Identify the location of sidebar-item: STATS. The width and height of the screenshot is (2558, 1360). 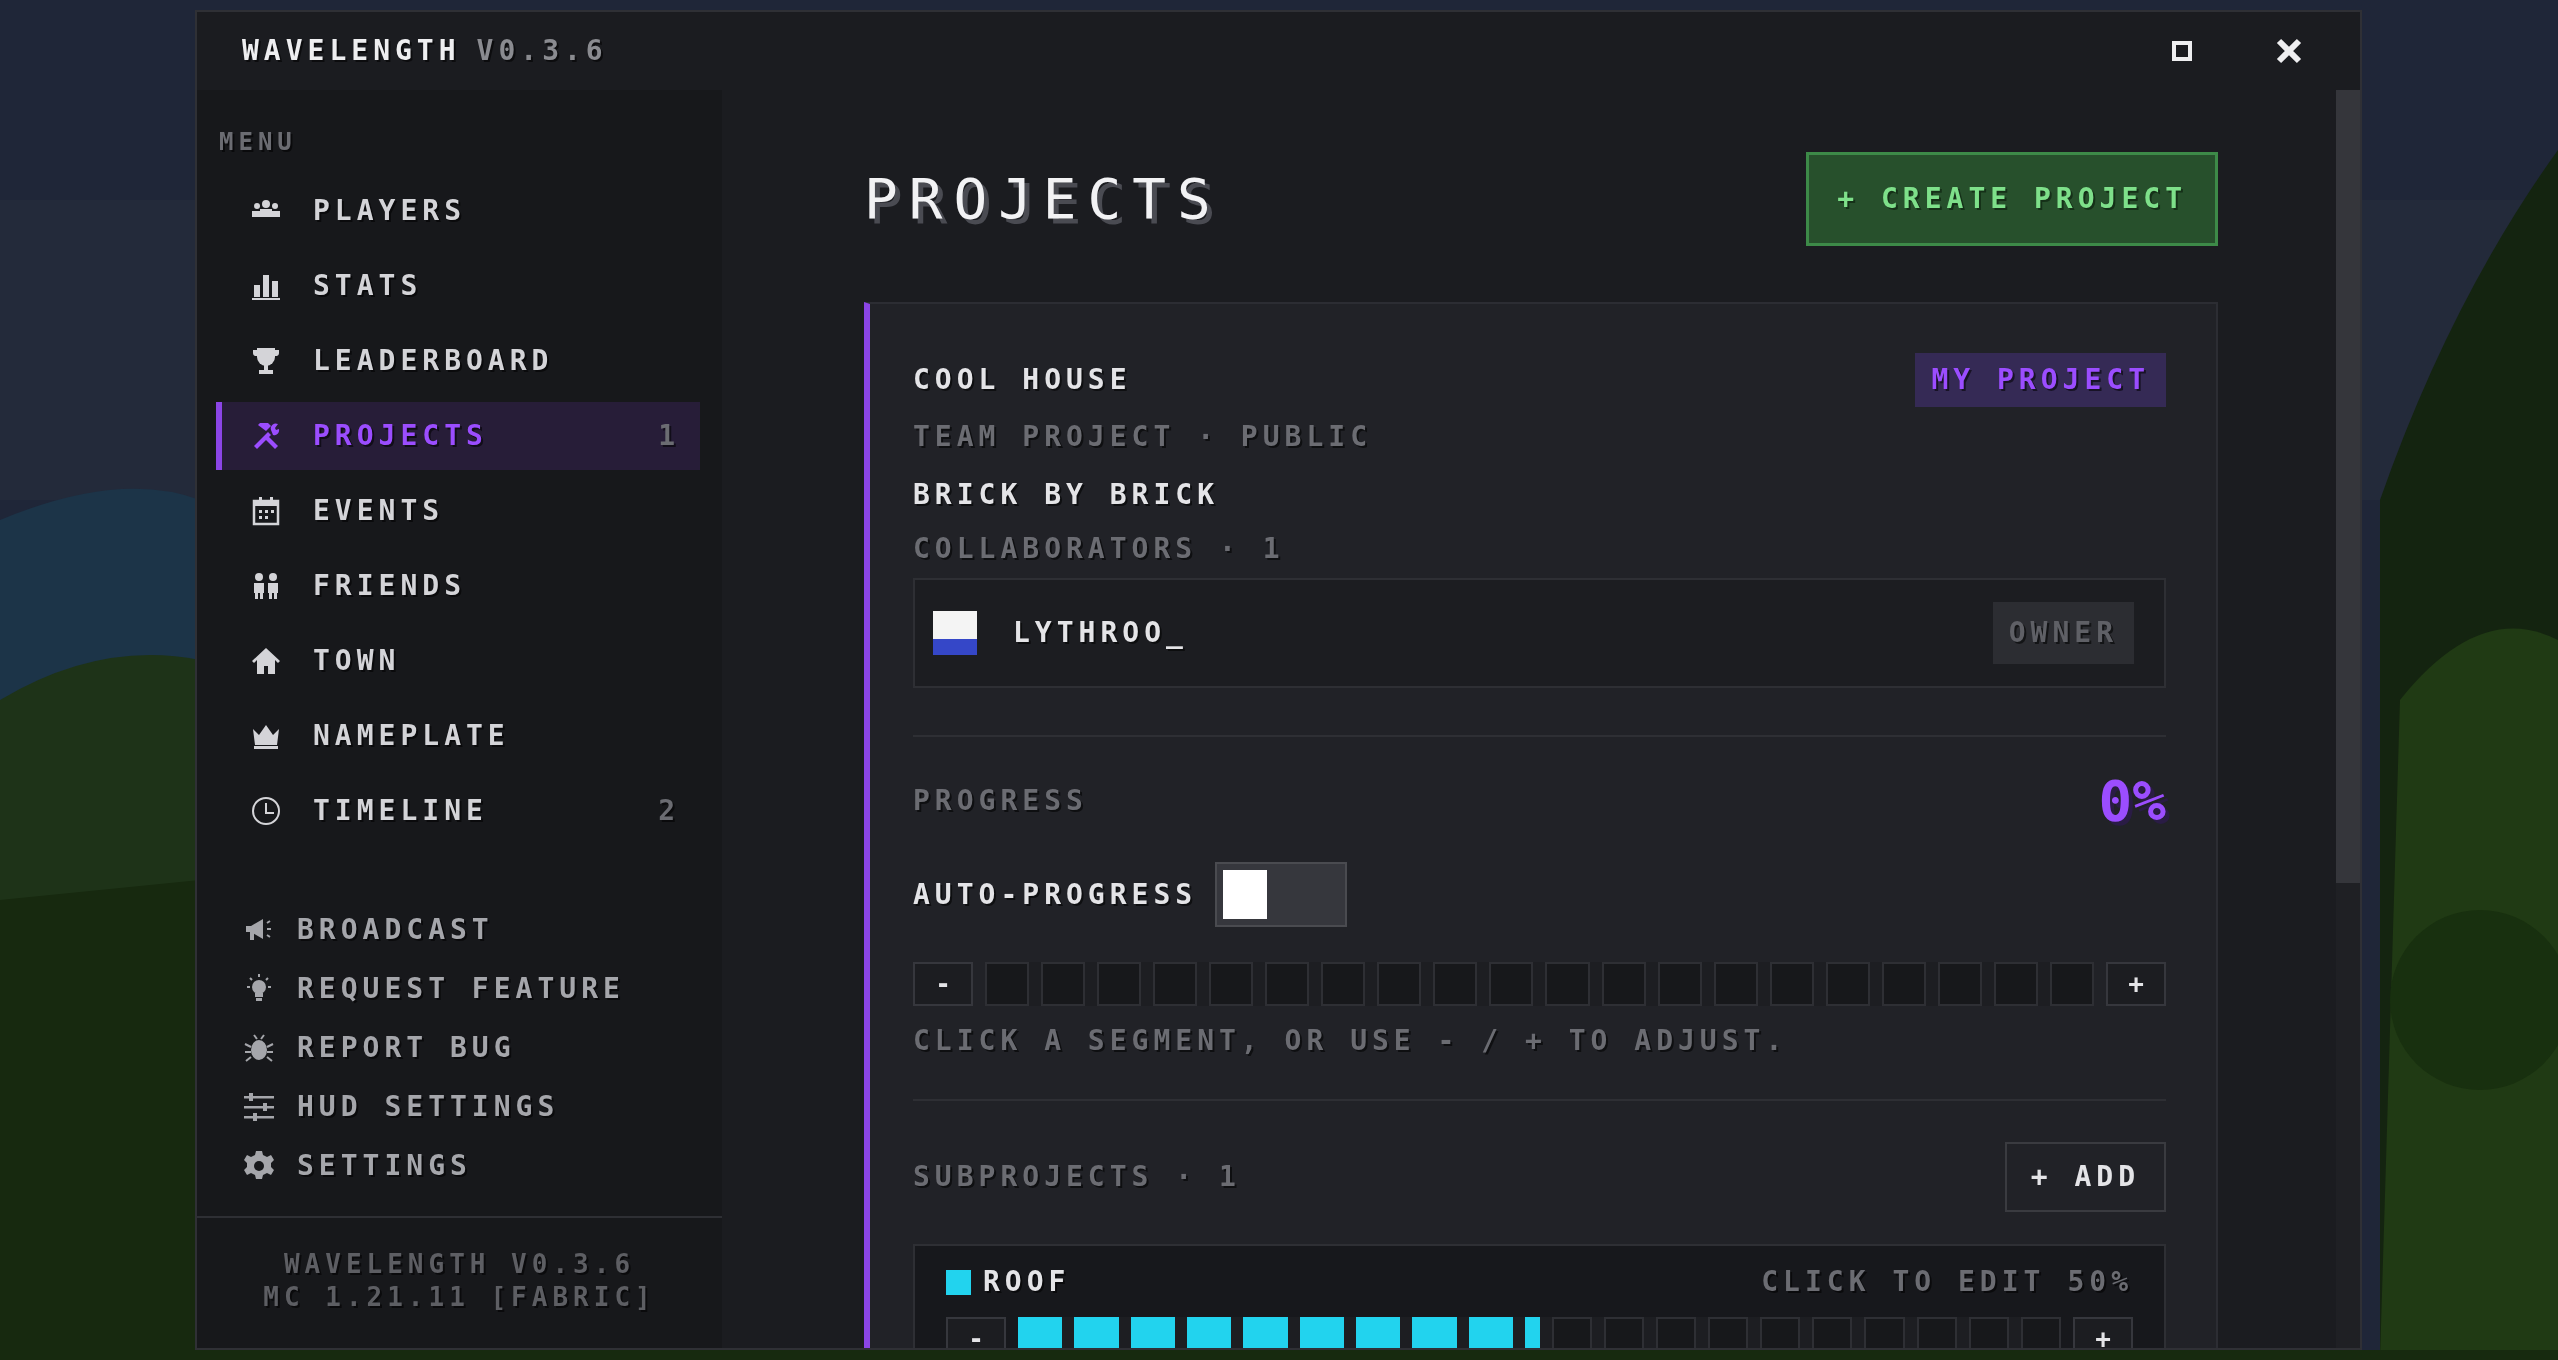
(458, 286).